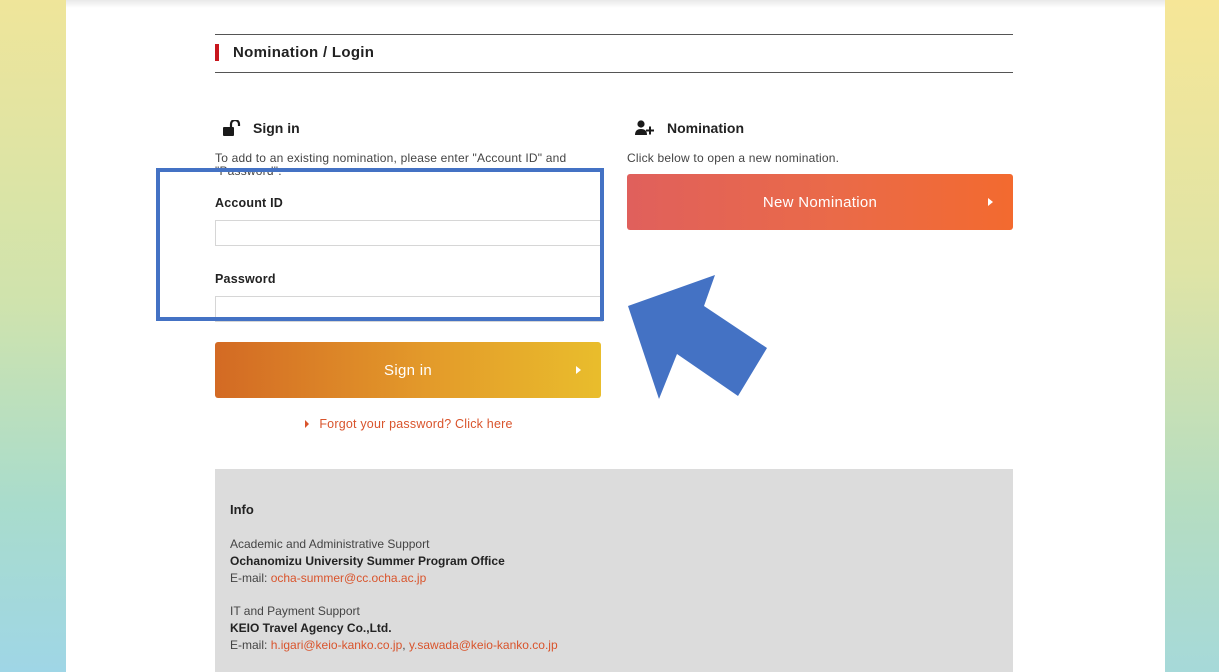 This screenshot has width=1219, height=672. What do you see at coordinates (621, 578) in the screenshot?
I see `info-group-email-line: E-mail: ocha-summer@cc.ocha.ac.jp` at bounding box center [621, 578].